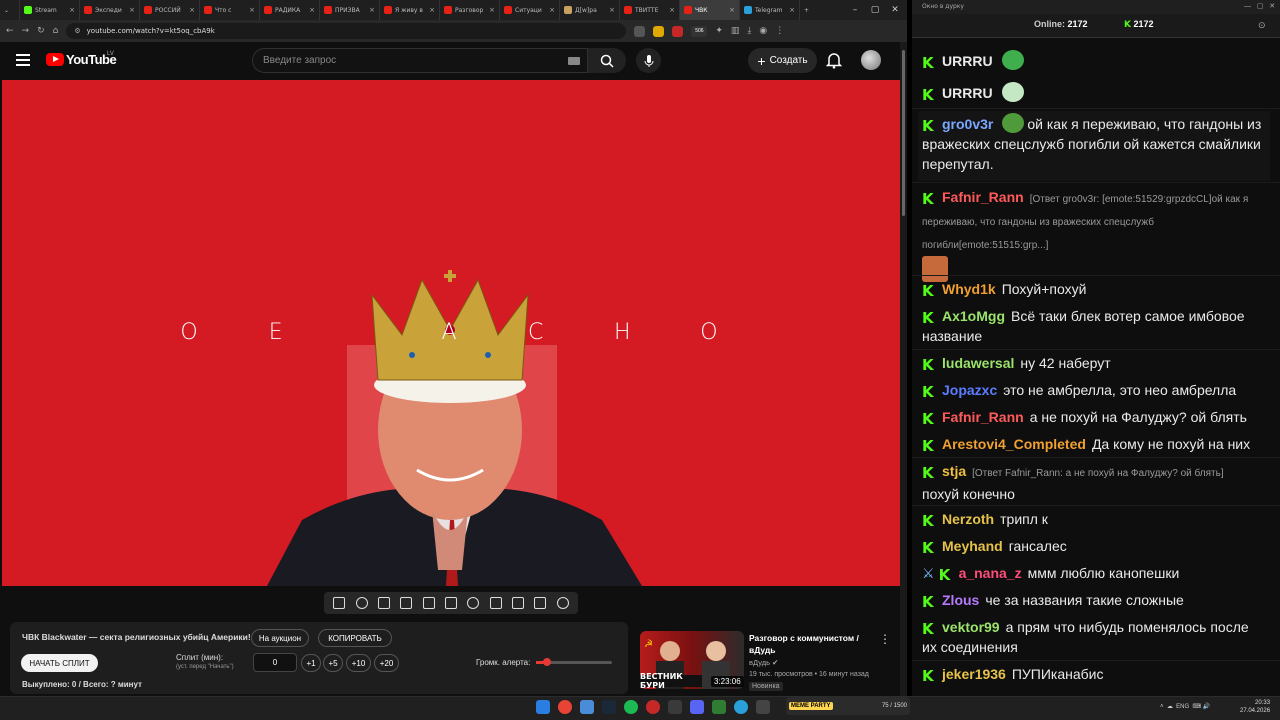 The height and width of the screenshot is (720, 1280). What do you see at coordinates (648, 60) in the screenshot?
I see `voice-search-button` at bounding box center [648, 60].